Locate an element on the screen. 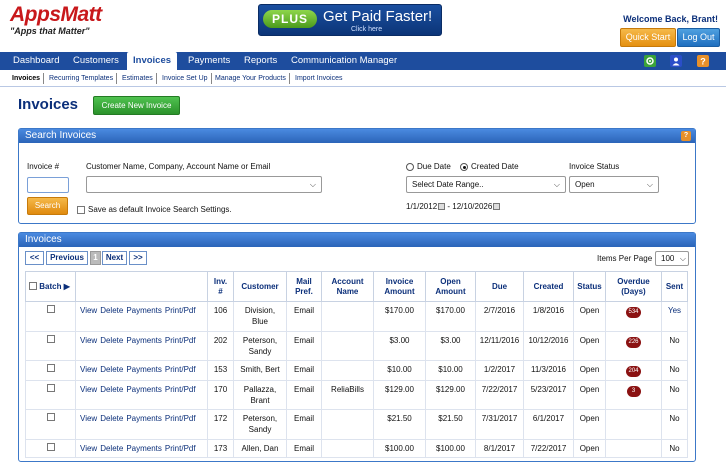 This screenshot has height=462, width=726. col-open-amount: Open Amount is located at coordinates (450, 286).